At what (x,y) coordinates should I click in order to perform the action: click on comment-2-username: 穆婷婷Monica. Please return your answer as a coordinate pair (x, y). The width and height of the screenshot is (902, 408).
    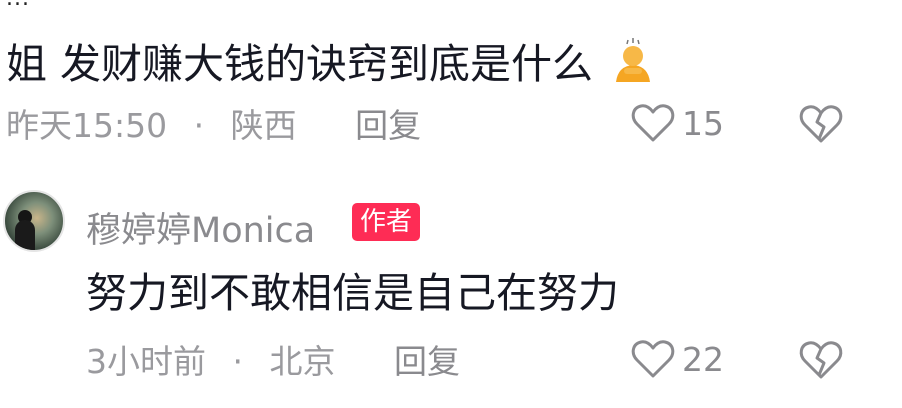
    Looking at the image, I should click on (200, 227).